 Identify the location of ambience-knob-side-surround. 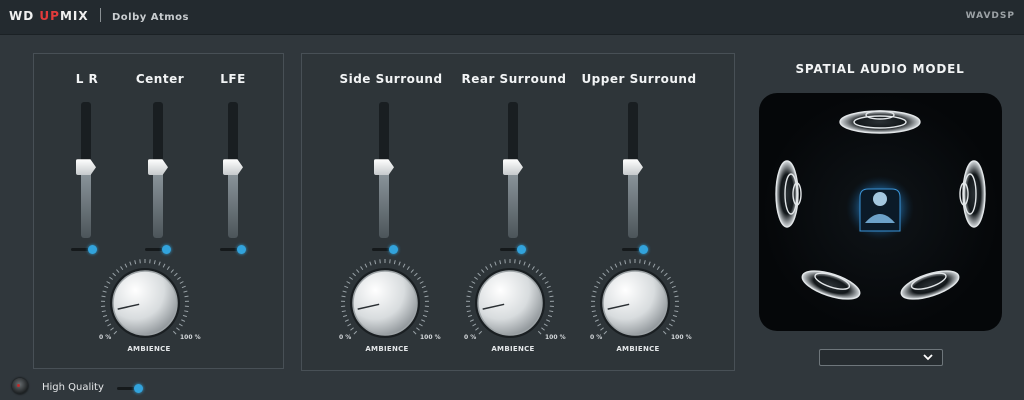
(385, 303).